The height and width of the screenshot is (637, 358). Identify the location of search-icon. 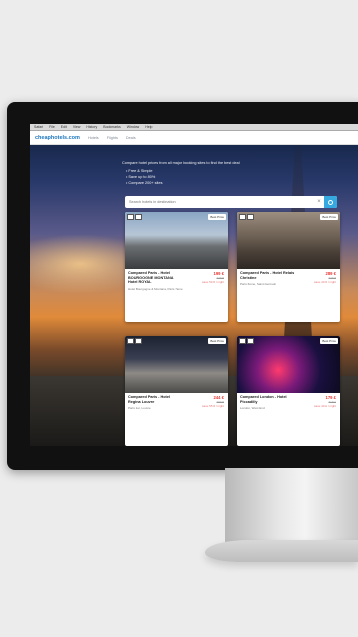
(330, 202).